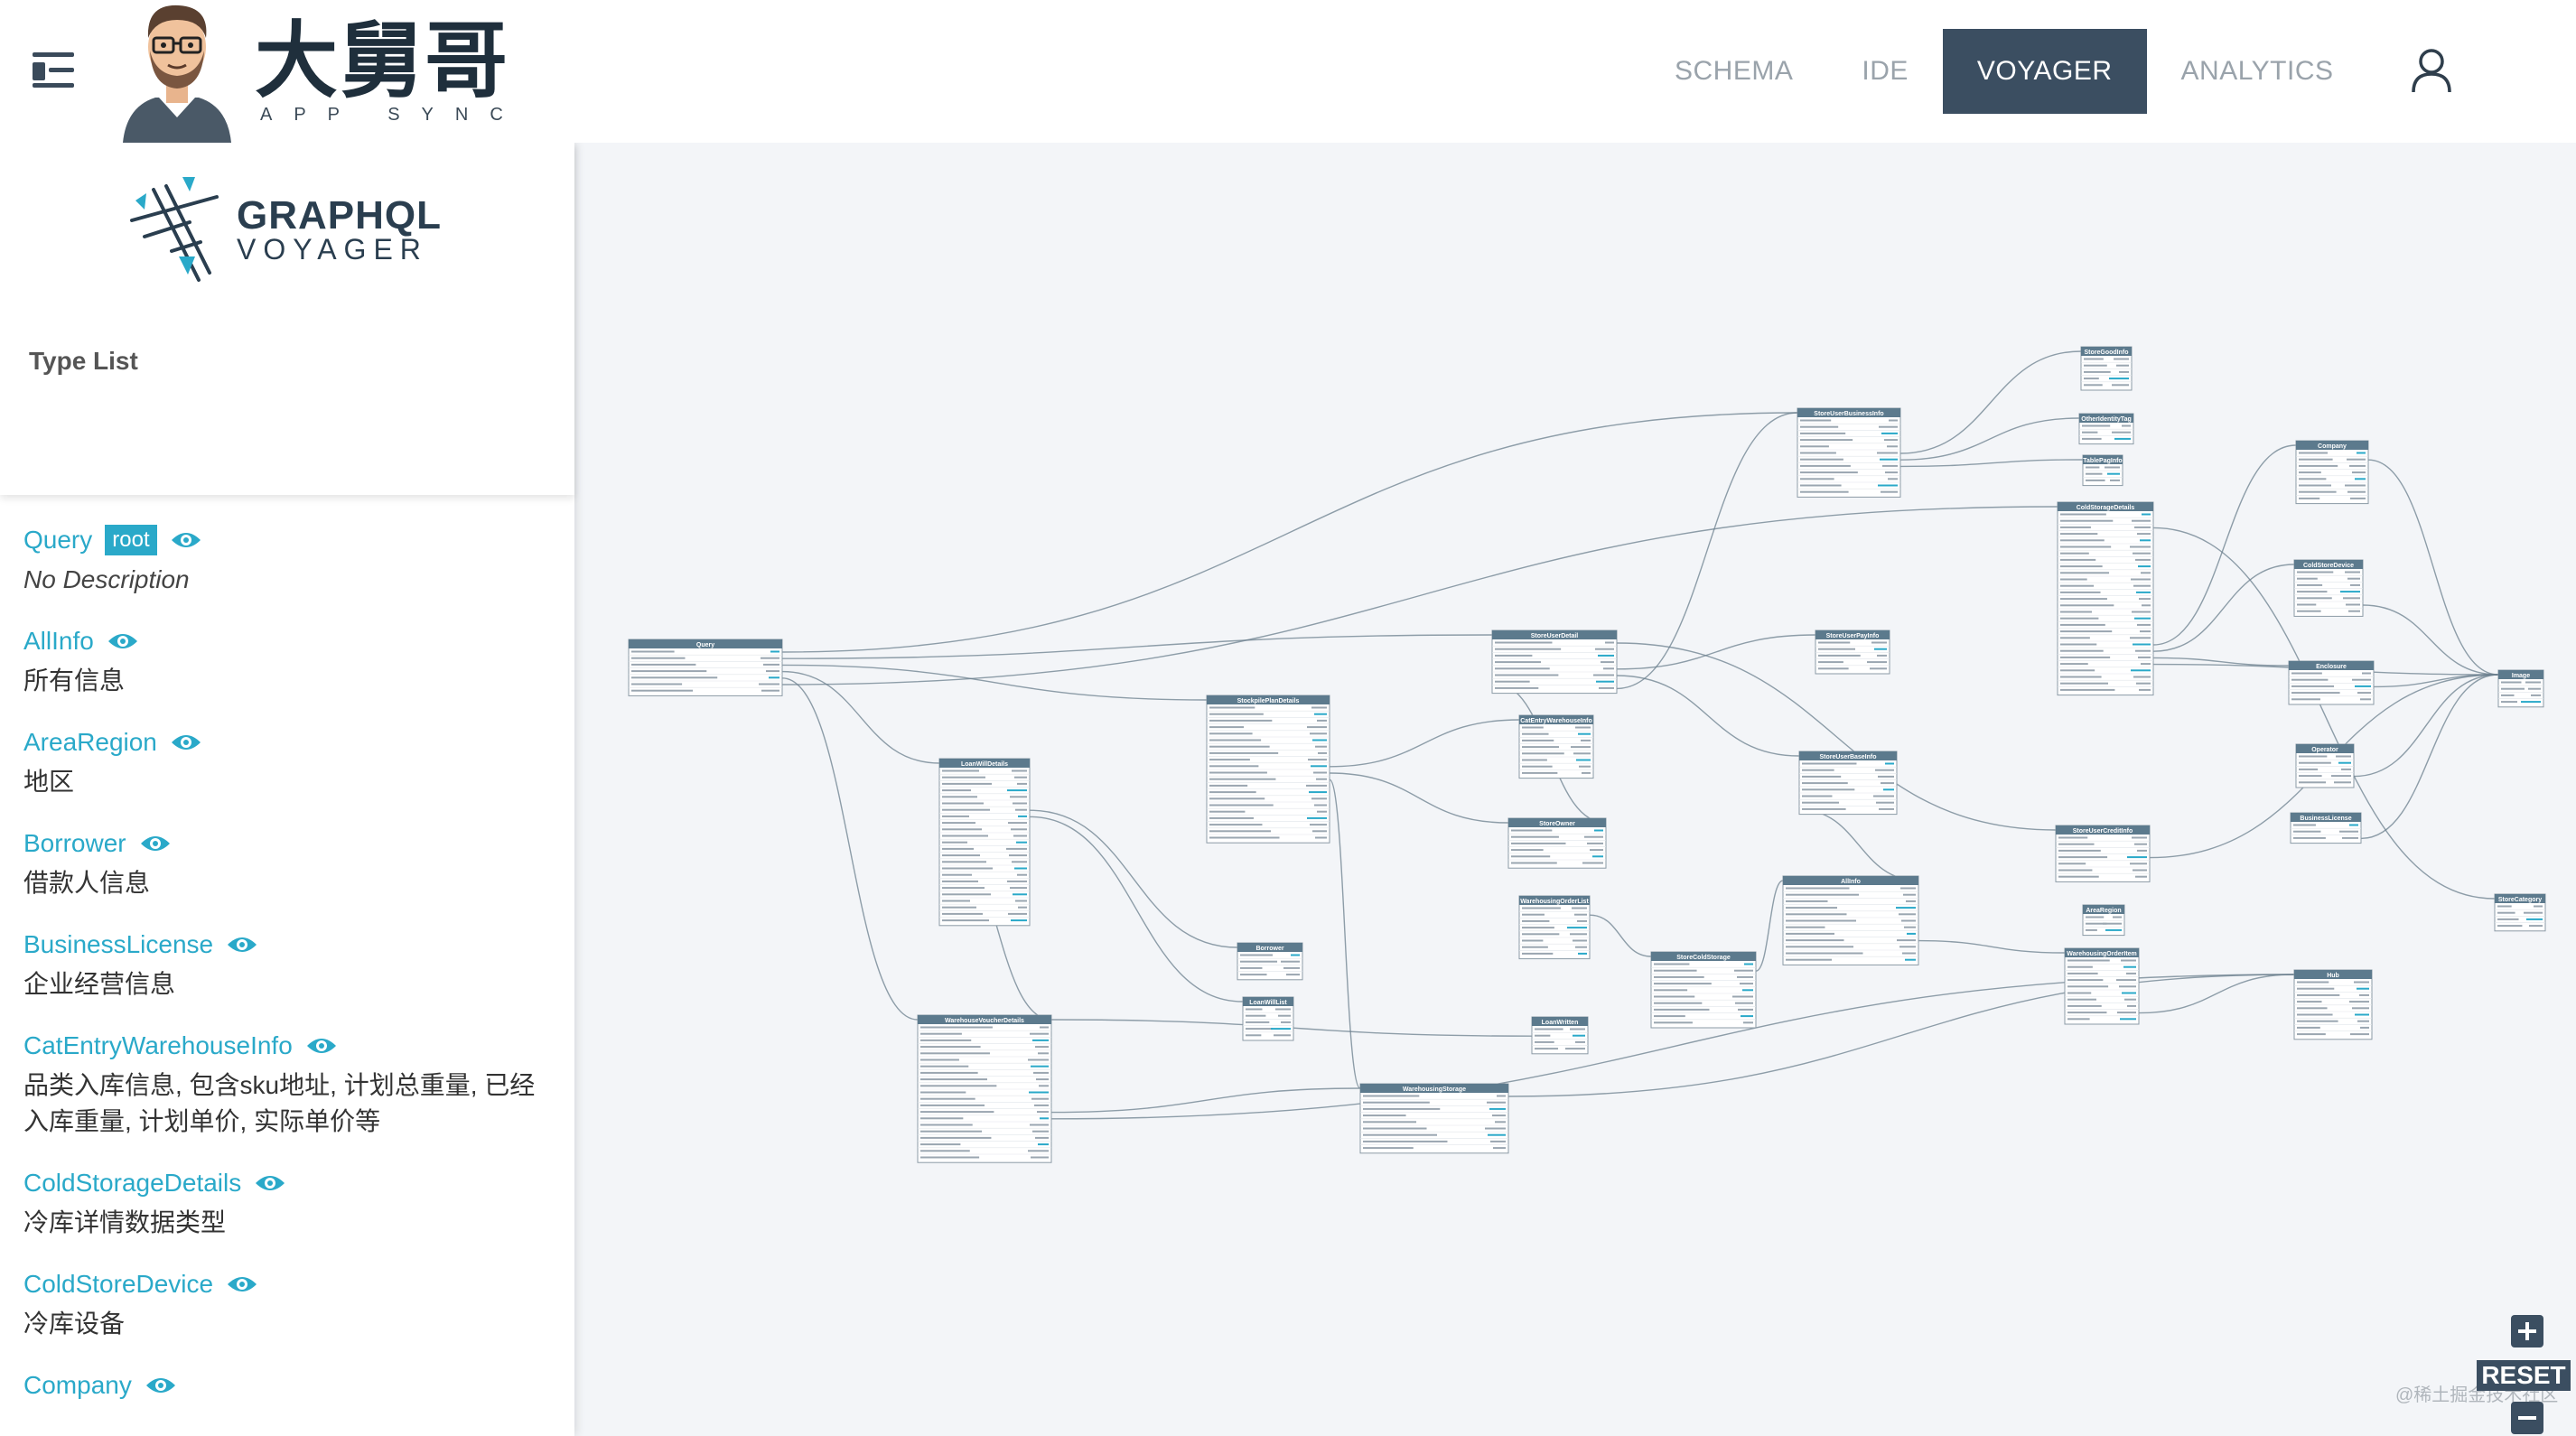 The height and width of the screenshot is (1436, 2576). Describe the element at coordinates (2107, 368) in the screenshot. I see `graph-node: StoreGoodInfo` at that location.